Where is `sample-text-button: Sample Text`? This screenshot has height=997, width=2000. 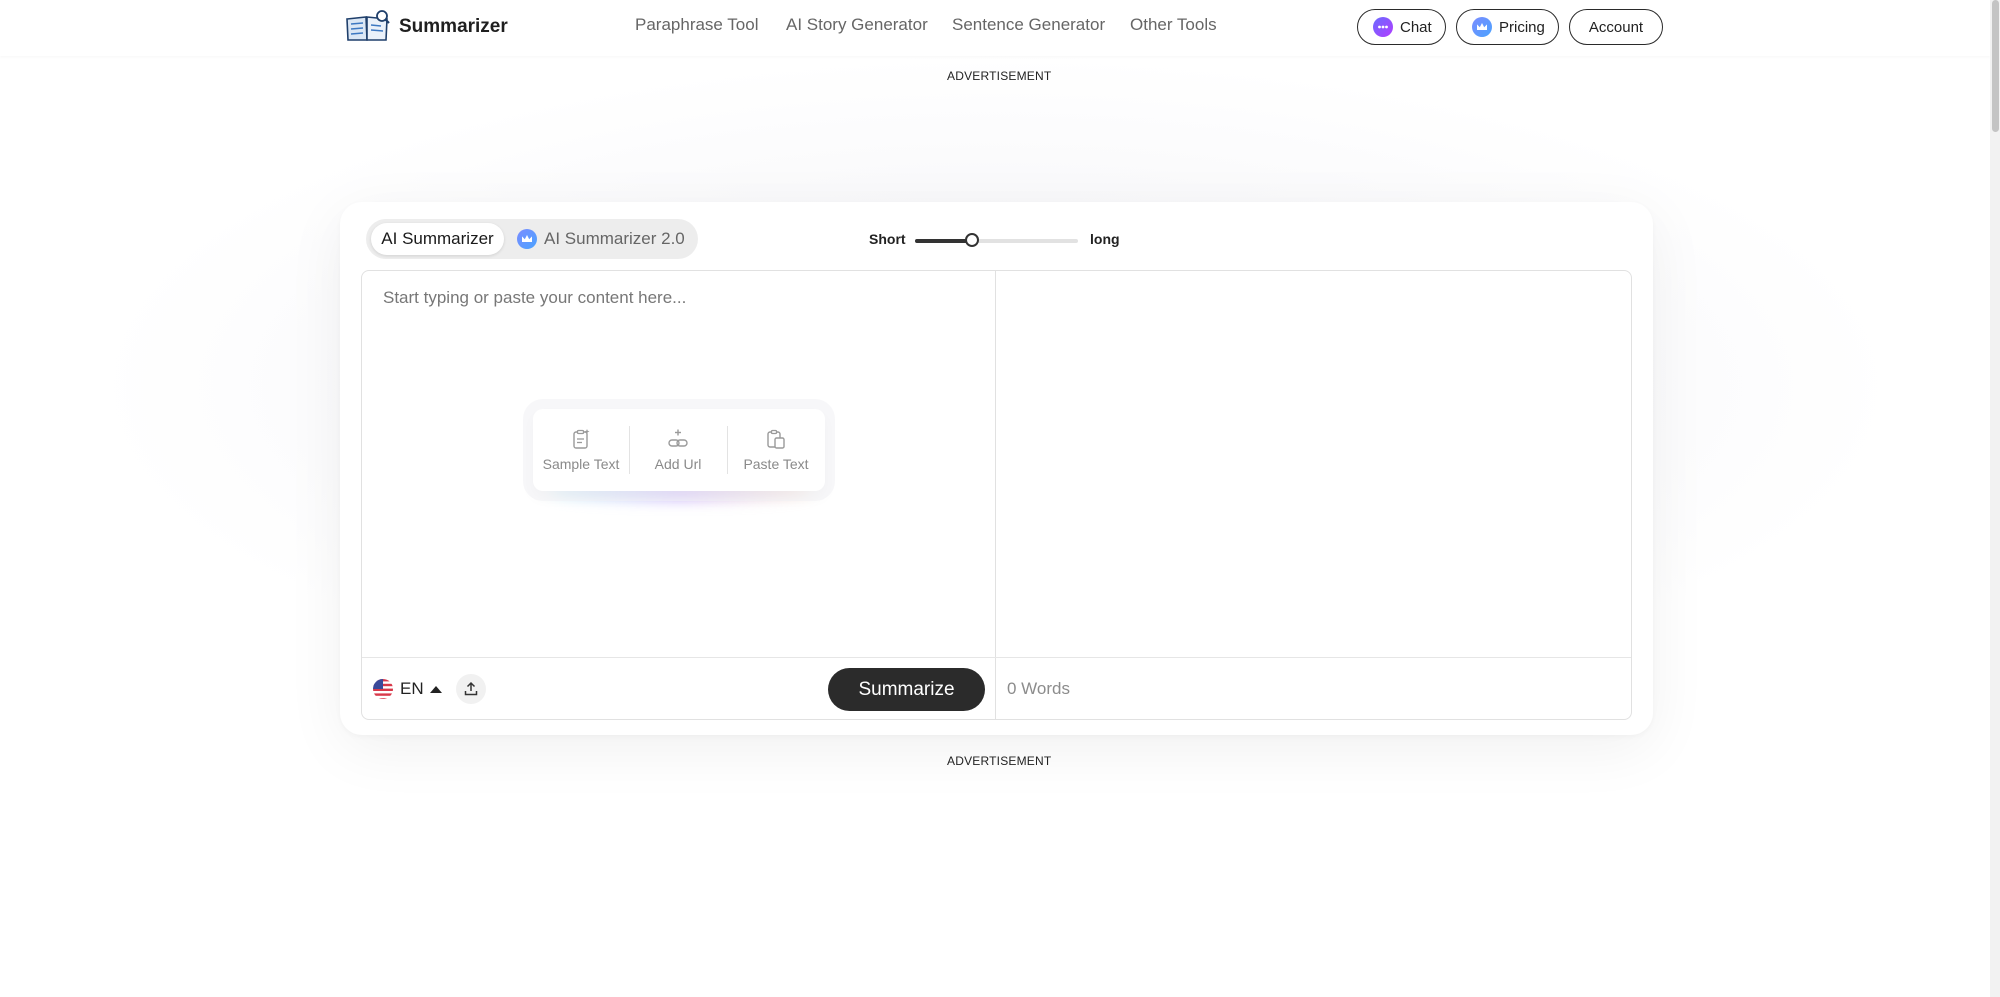 sample-text-button: Sample Text is located at coordinates (581, 450).